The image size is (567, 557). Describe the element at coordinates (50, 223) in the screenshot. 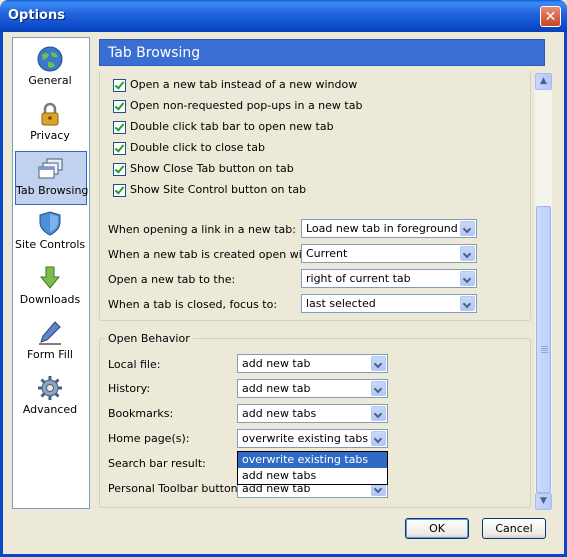

I see `shield-icon` at that location.